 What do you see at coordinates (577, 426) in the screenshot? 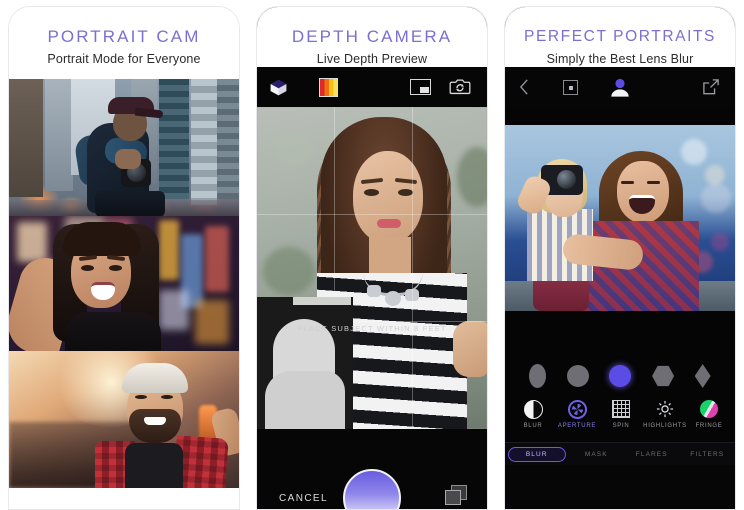
I see `tool-label: APERTURE` at bounding box center [577, 426].